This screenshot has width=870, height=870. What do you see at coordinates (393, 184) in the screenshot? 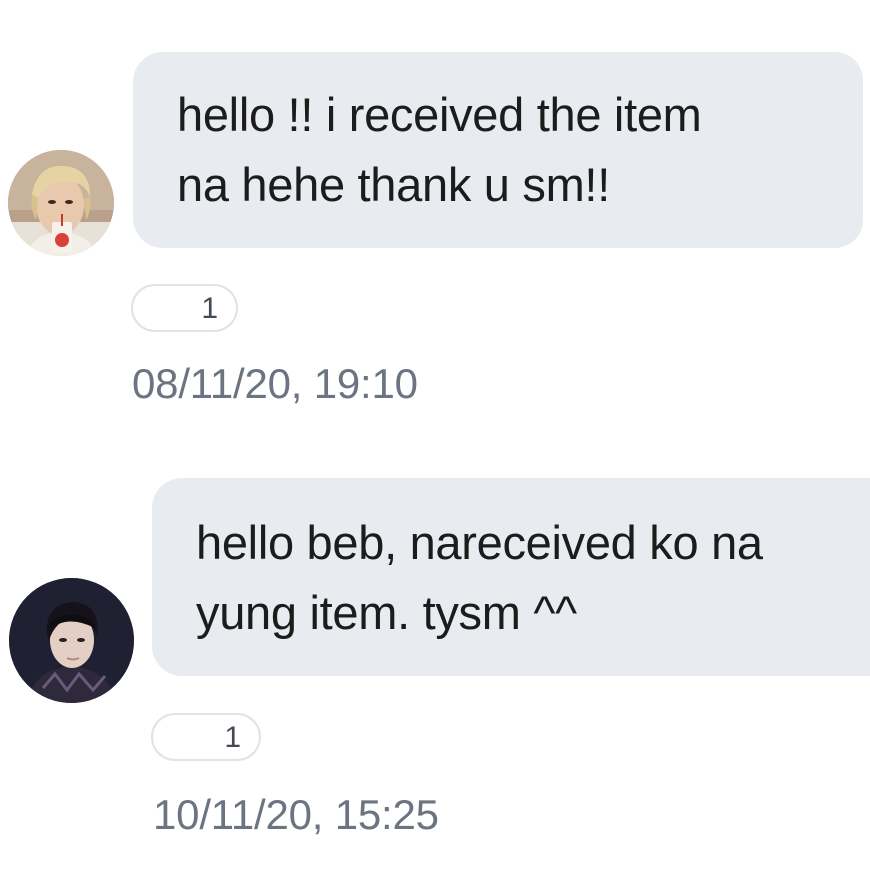
I see `message-line: na hehe thank u sm!!` at bounding box center [393, 184].